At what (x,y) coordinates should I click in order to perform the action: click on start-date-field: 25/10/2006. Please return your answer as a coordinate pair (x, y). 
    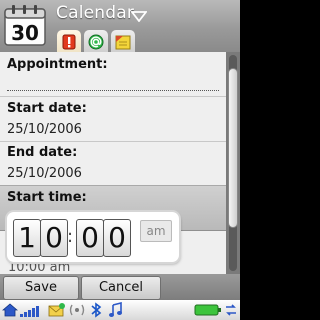
    Looking at the image, I should click on (44, 129).